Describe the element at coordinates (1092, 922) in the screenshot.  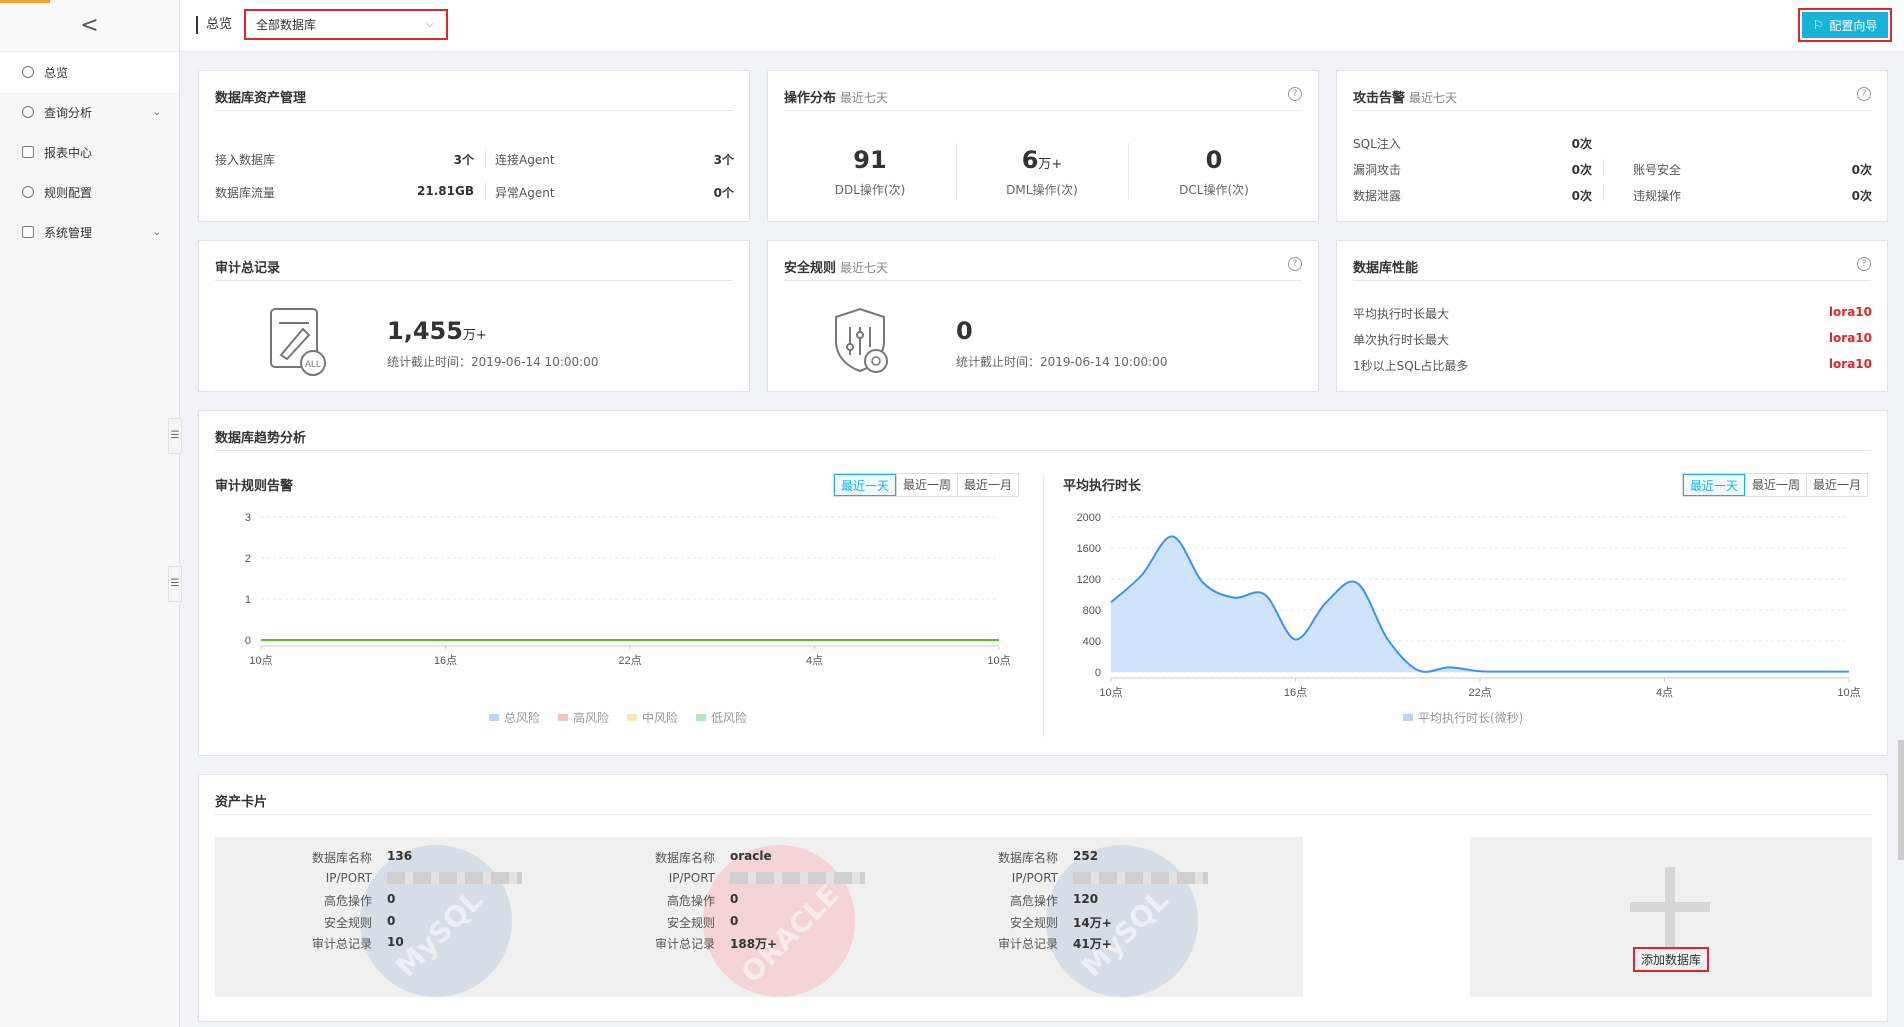
I see `asset-field-value: 14万+` at that location.